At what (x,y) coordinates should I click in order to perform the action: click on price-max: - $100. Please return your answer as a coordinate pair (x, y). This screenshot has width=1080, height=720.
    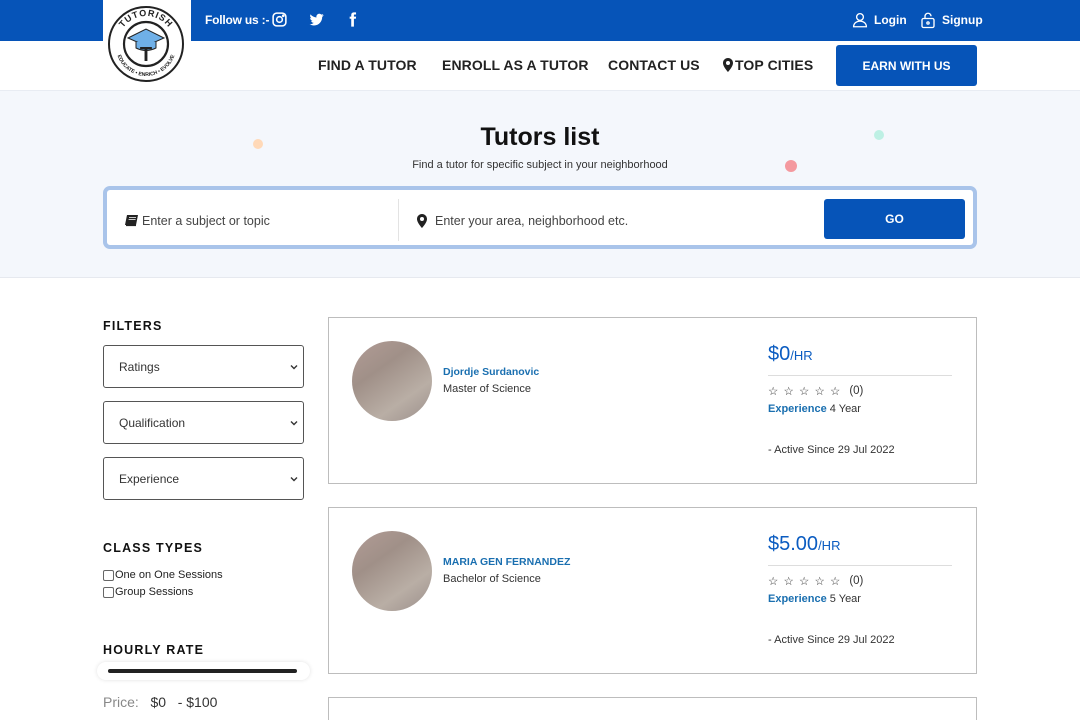
    Looking at the image, I should click on (197, 702).